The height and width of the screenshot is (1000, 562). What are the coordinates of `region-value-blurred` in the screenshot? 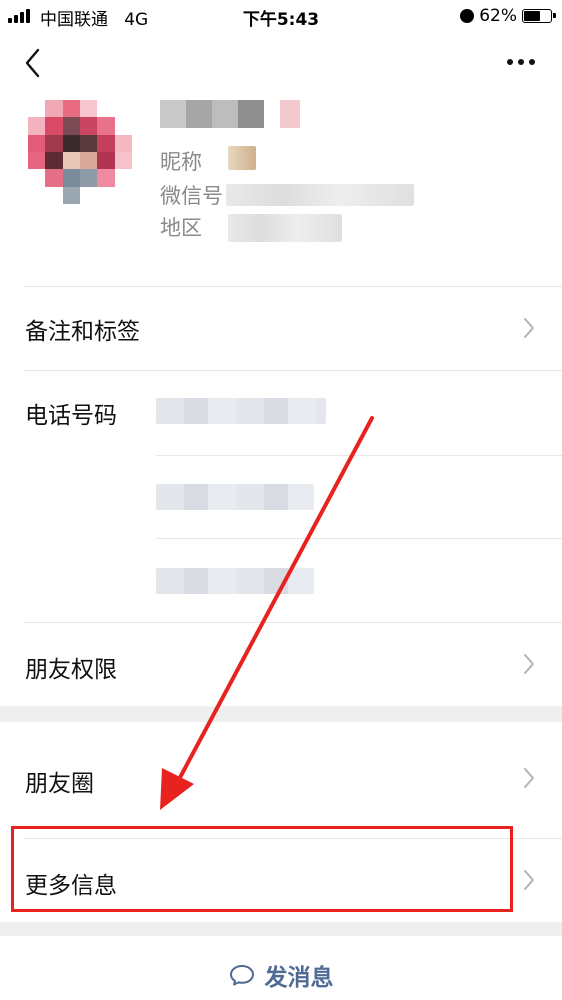 It's located at (285, 228).